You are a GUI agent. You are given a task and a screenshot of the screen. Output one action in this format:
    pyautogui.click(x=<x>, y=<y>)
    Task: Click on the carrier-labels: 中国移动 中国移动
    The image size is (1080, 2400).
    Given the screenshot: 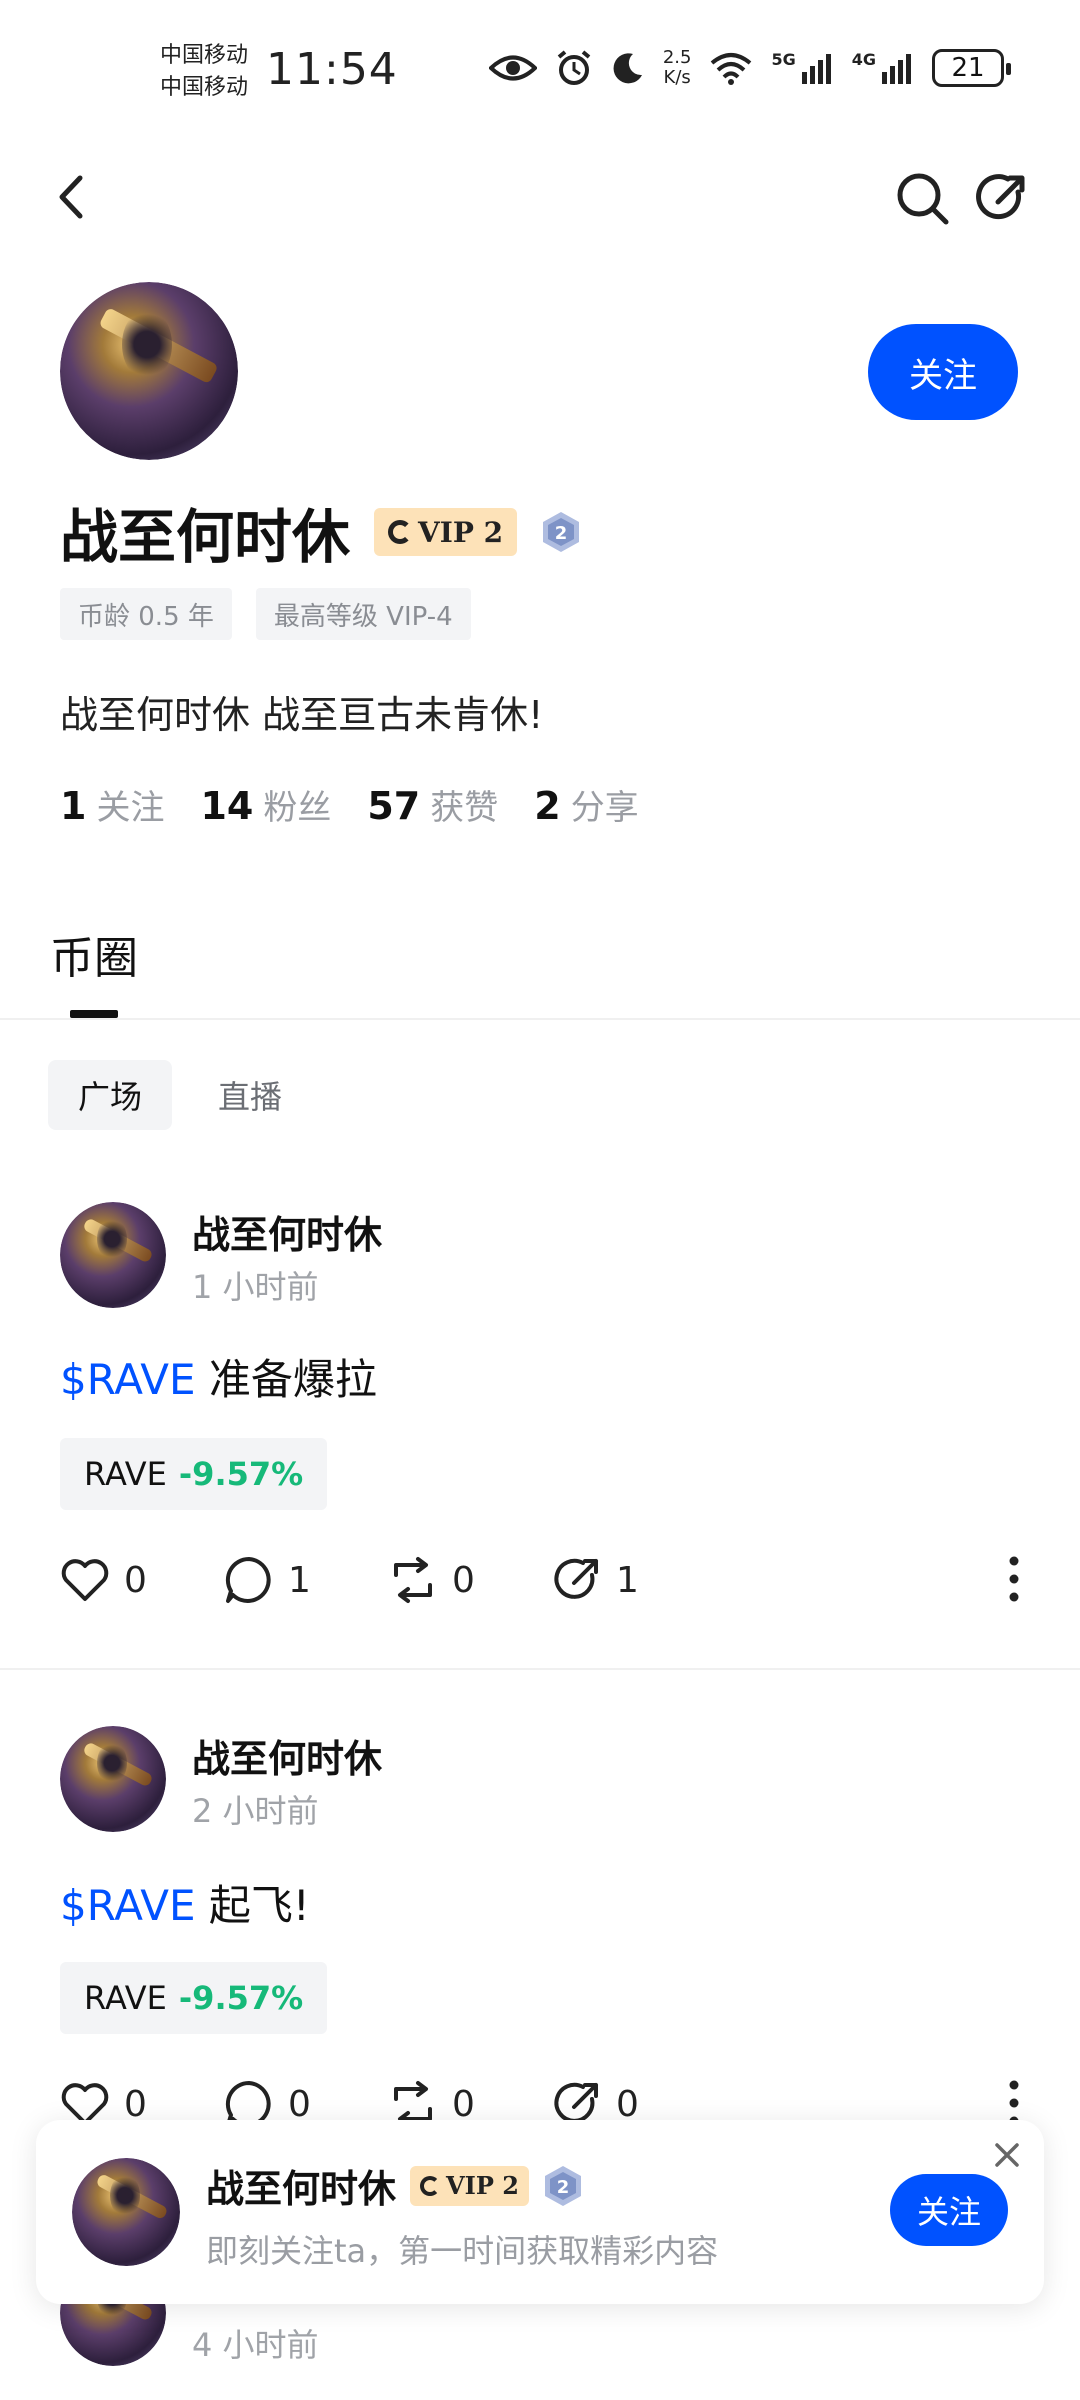 What is the action you would take?
    pyautogui.click(x=204, y=72)
    